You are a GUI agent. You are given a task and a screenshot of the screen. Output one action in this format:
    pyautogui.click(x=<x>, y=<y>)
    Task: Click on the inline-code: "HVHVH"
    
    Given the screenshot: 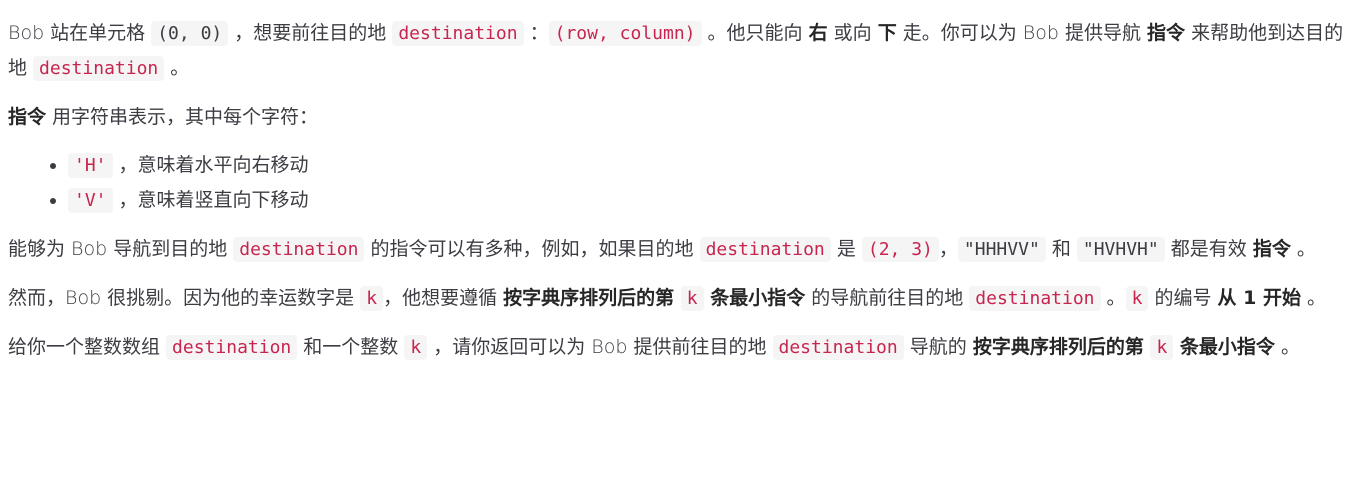 What is the action you would take?
    pyautogui.click(x=1120, y=249)
    